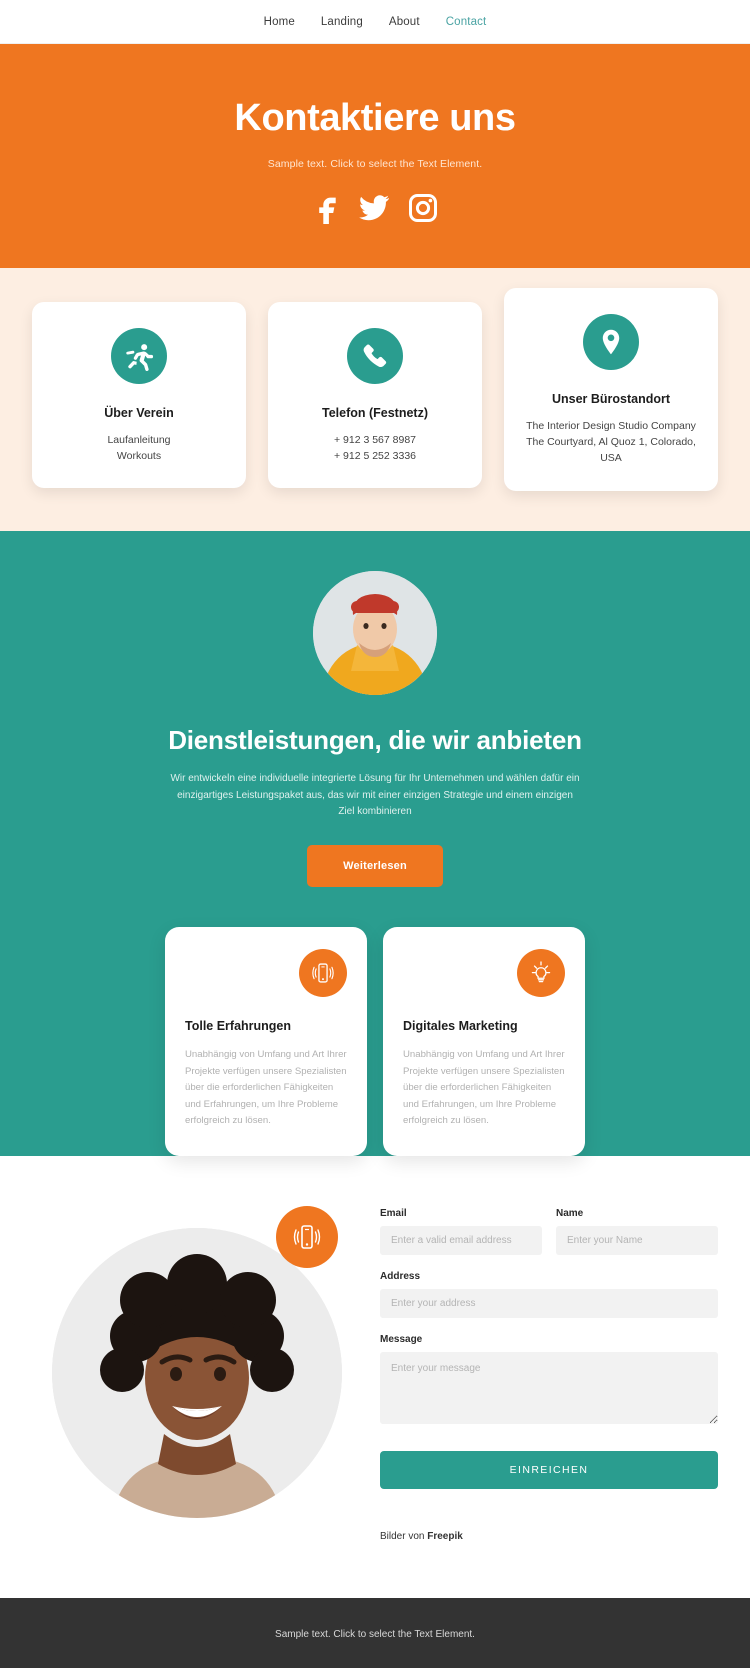 This screenshot has width=750, height=1668. Describe the element at coordinates (549, 1469) in the screenshot. I see `submit-button: EINREICHEN` at that location.